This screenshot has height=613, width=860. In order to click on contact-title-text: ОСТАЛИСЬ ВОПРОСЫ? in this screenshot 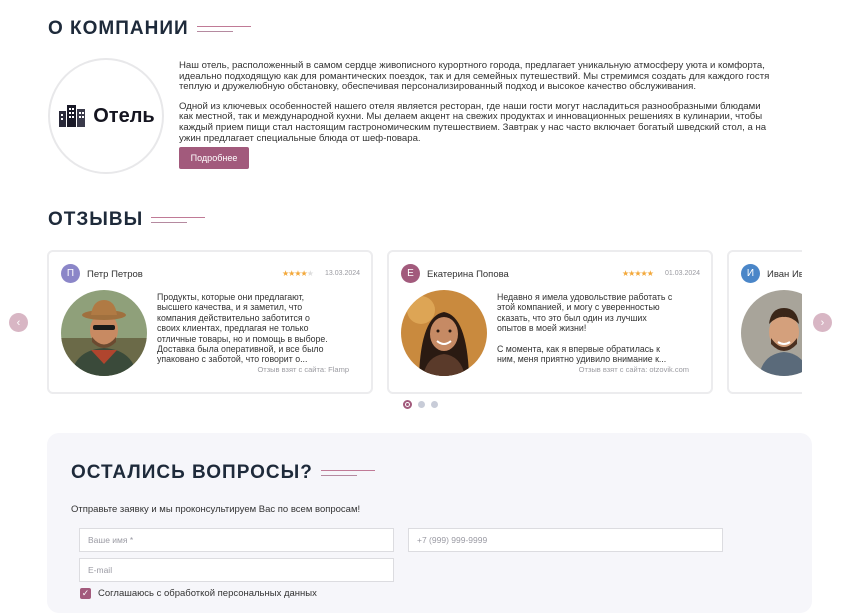, I will do `click(192, 472)`.